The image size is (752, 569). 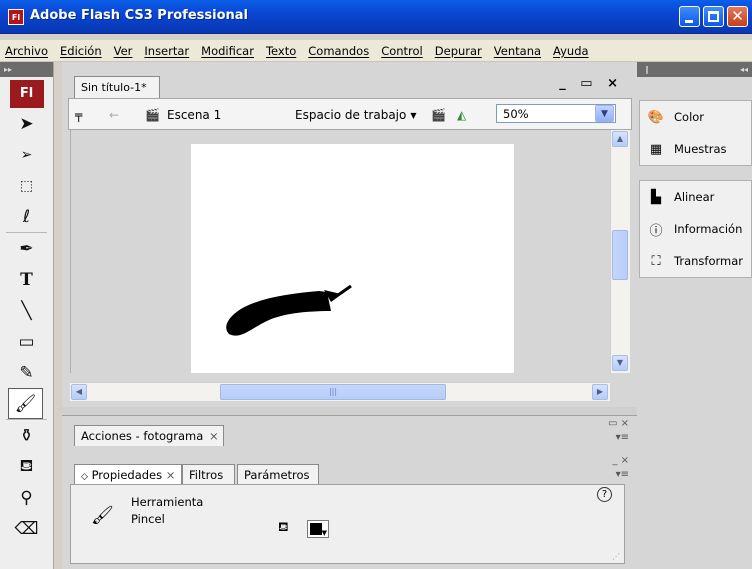 What do you see at coordinates (413, 115) in the screenshot?
I see `chevron-down-icon: ▼` at bounding box center [413, 115].